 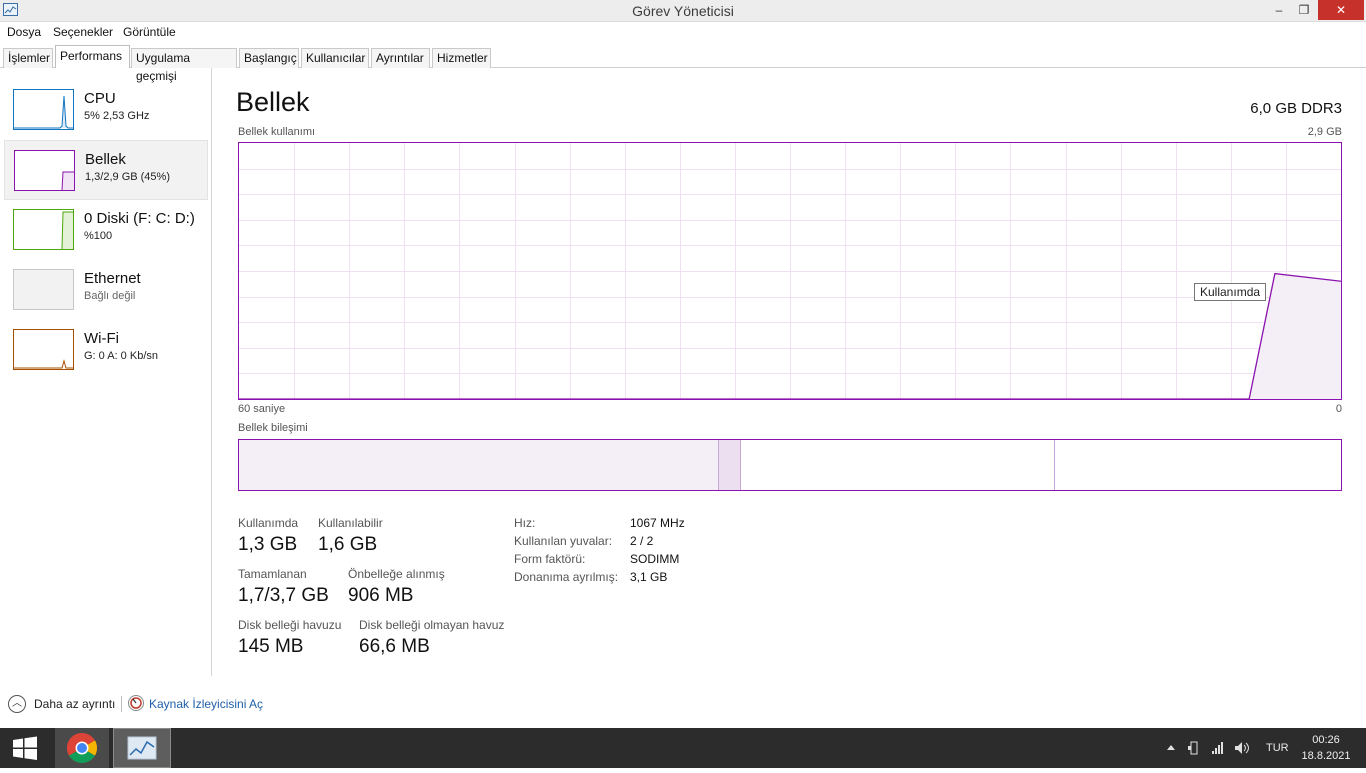 I want to click on chrome-taskbar-button, so click(x=82, y=748).